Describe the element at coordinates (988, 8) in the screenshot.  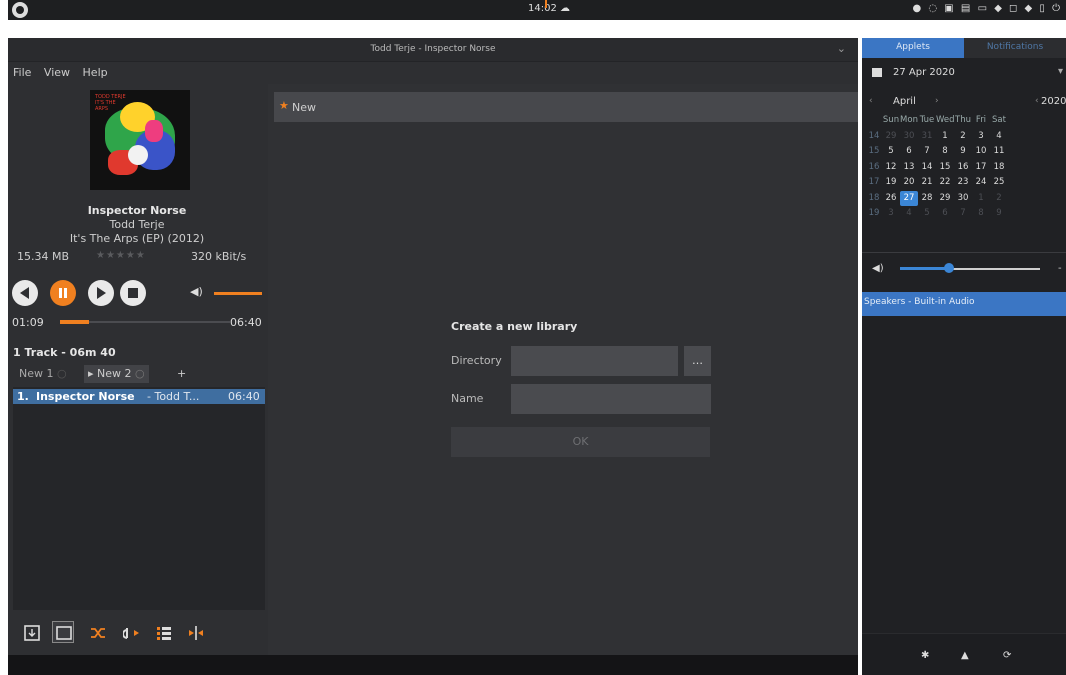
I see `system-tray: ● ◌ ▣ ▤ ▭ ◆ ◻ ◆ ▯ ⏻` at that location.